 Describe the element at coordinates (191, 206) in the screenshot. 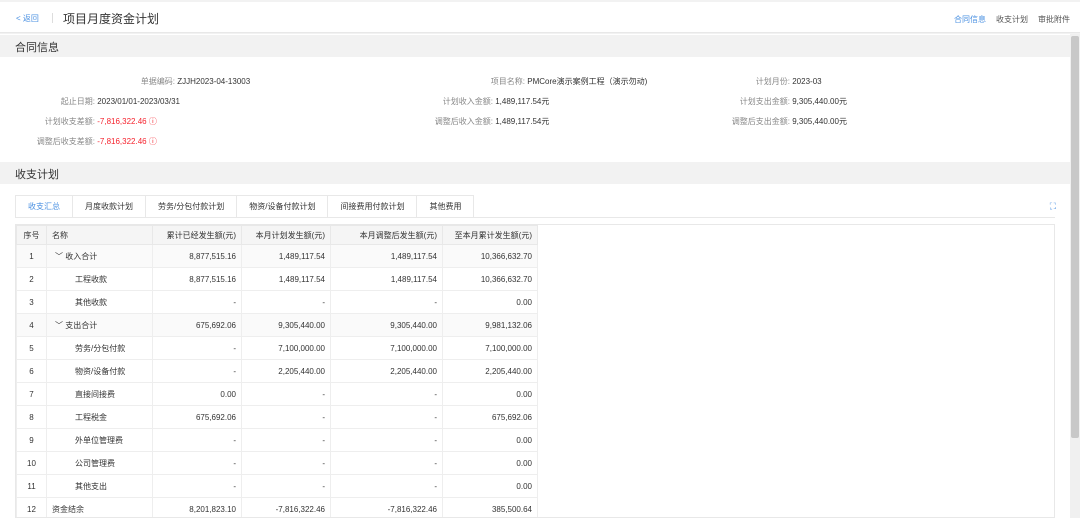

I see `tab-labor-payments: 劳务/分包付款计划` at that location.